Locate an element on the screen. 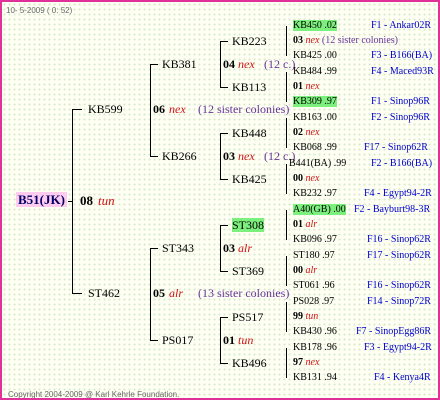  gen4-ref: F1 - Ankar02R is located at coordinates (401, 26).